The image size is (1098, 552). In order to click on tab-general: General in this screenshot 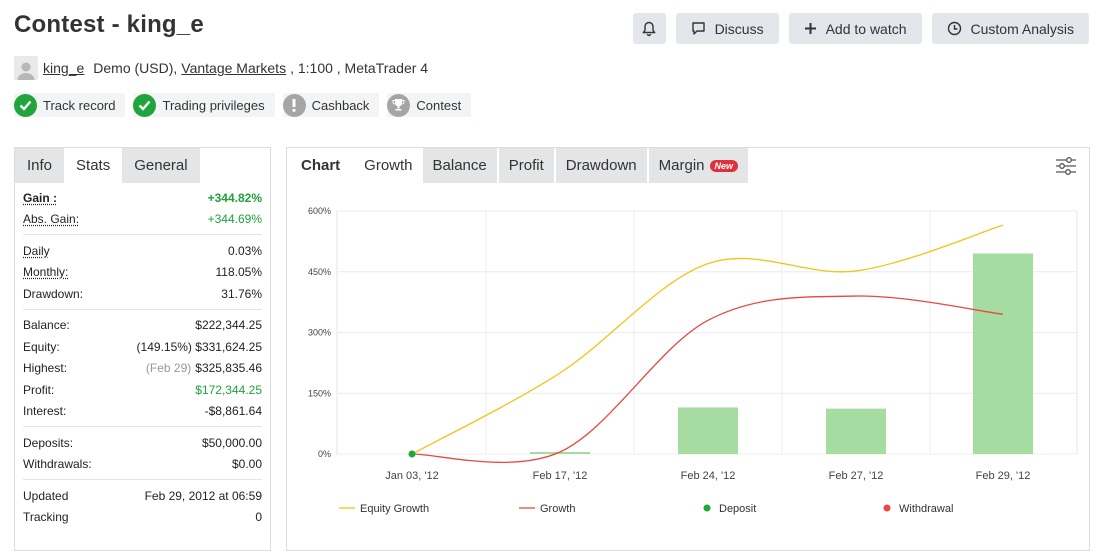, I will do `click(161, 165)`.